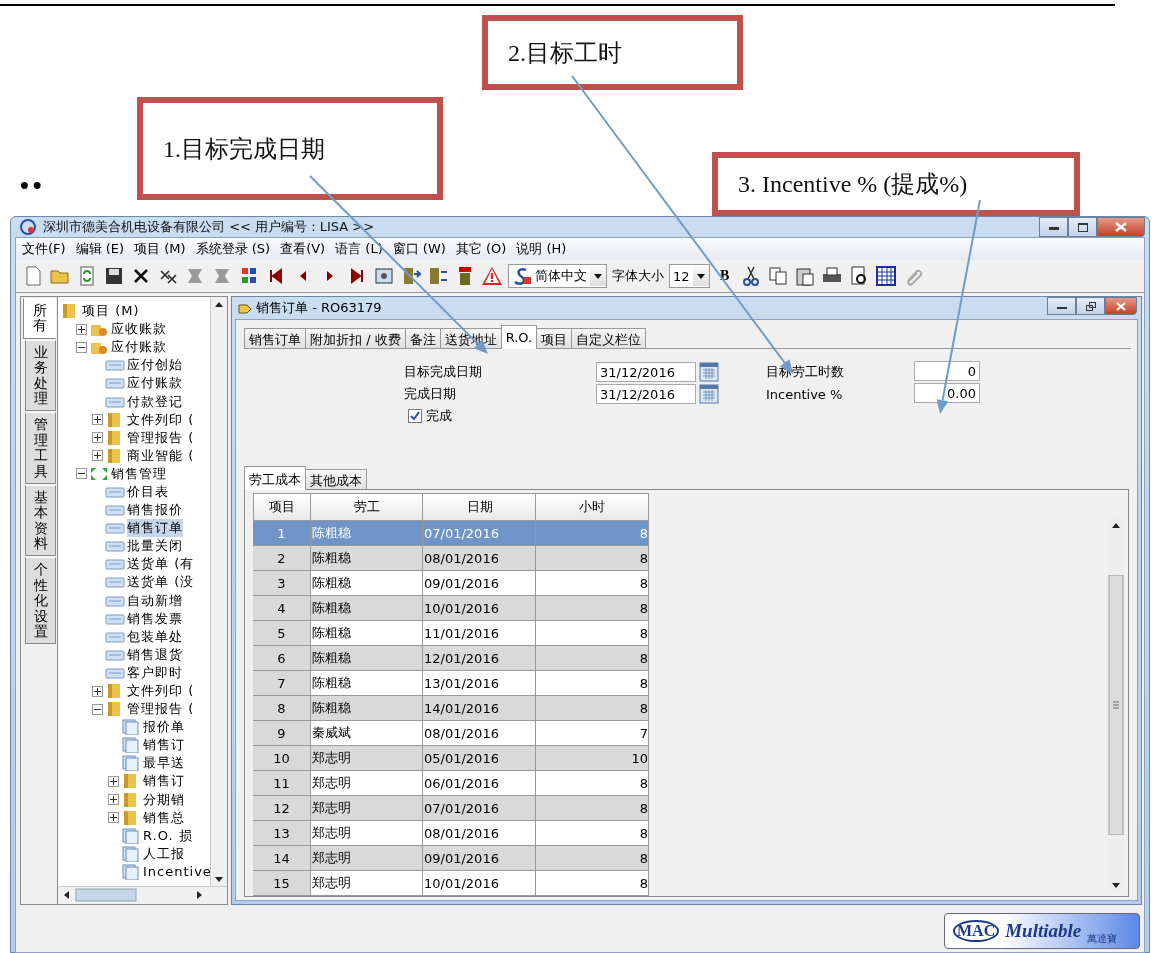 The image size is (1155, 953). What do you see at coordinates (168, 835) in the screenshot?
I see `tree-item: R.O. 损` at bounding box center [168, 835].